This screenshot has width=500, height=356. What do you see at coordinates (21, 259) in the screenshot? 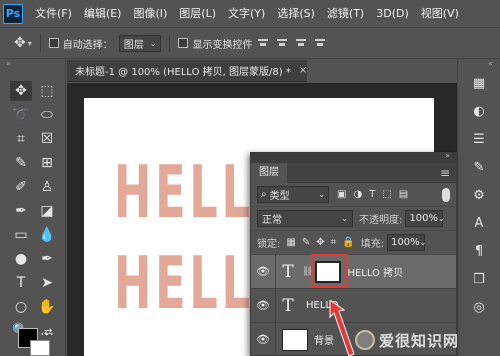
I see `dodge-tool-icon: ●` at bounding box center [21, 259].